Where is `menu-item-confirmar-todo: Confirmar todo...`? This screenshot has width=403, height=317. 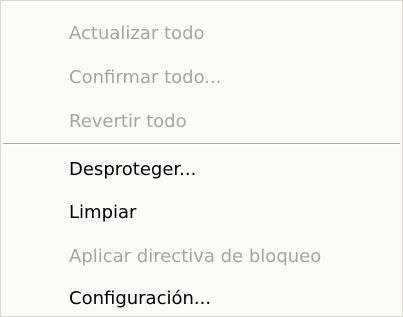
menu-item-confirmar-todo: Confirmar todo... is located at coordinates (201, 78).